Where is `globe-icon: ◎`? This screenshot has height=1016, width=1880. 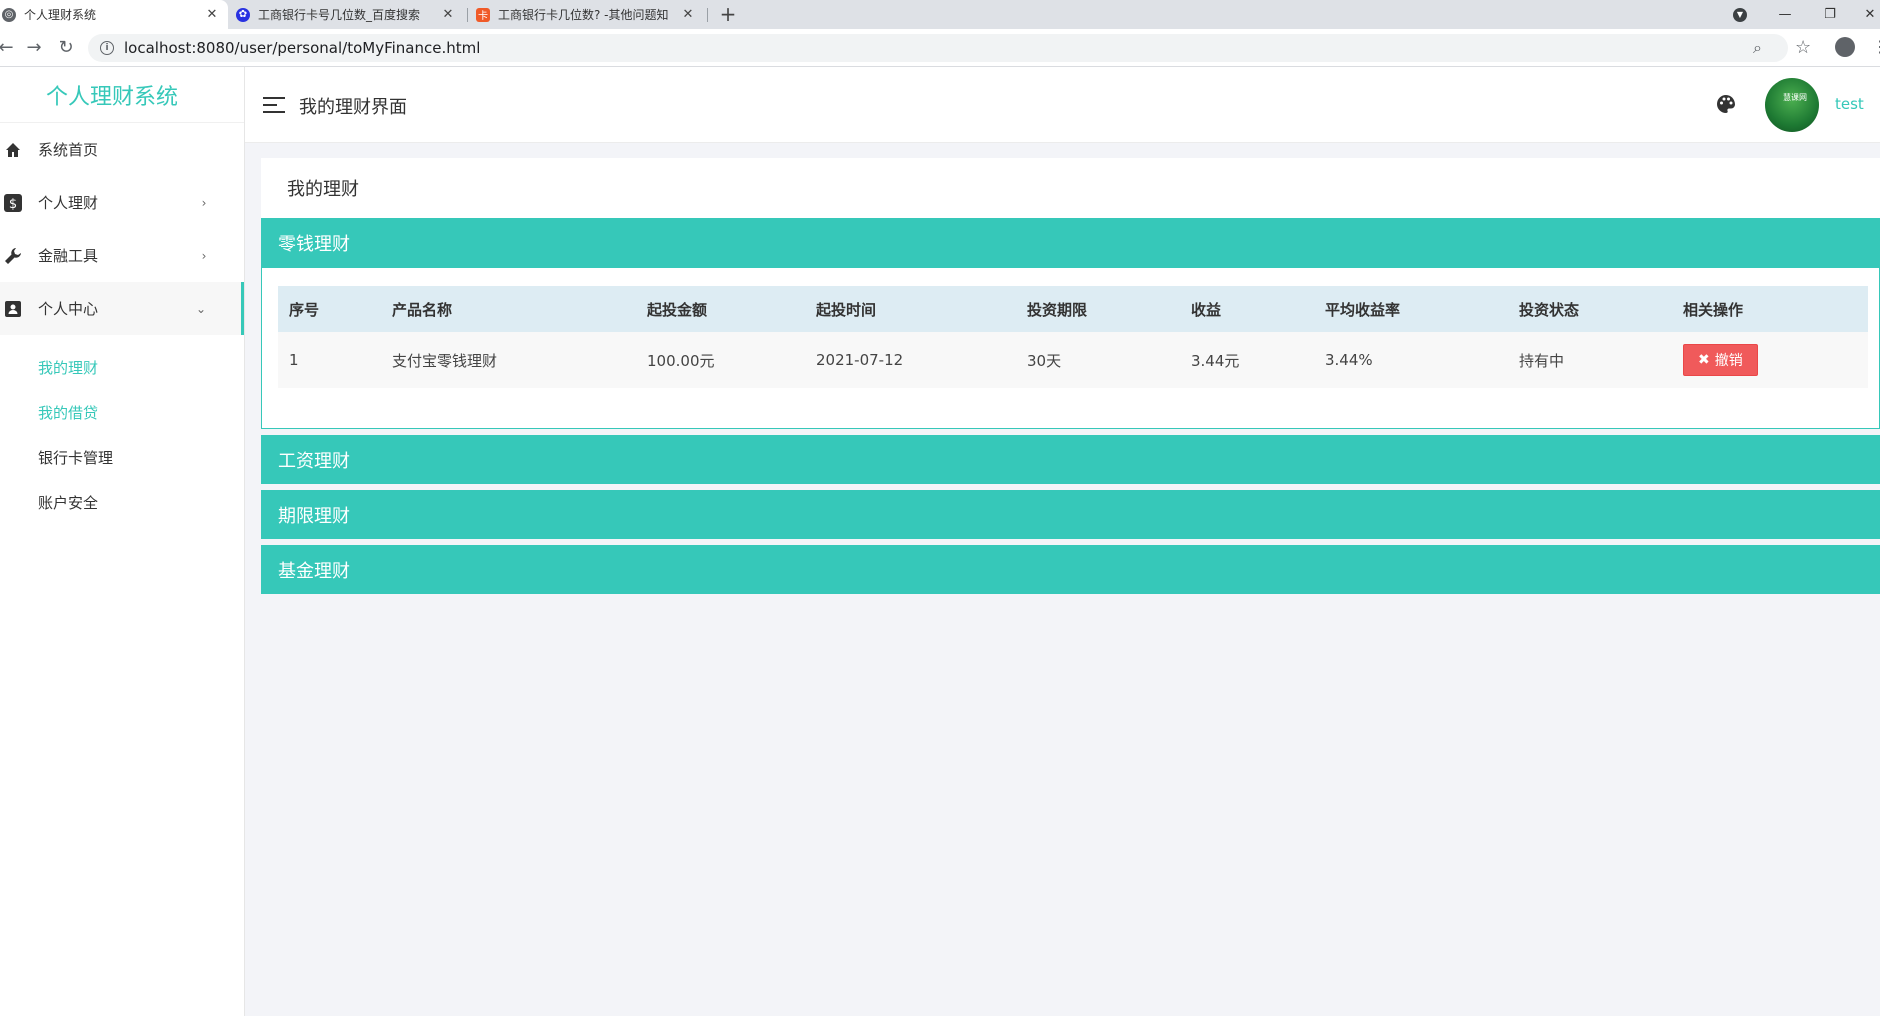 globe-icon: ◎ is located at coordinates (9, 14).